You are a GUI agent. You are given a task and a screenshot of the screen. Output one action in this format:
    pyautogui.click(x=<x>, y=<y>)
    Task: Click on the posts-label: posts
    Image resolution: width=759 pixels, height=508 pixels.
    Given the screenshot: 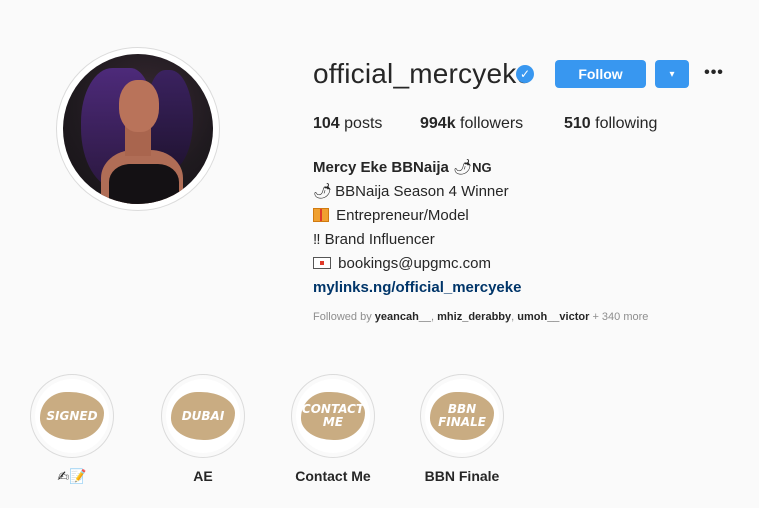 What is the action you would take?
    pyautogui.click(x=363, y=123)
    